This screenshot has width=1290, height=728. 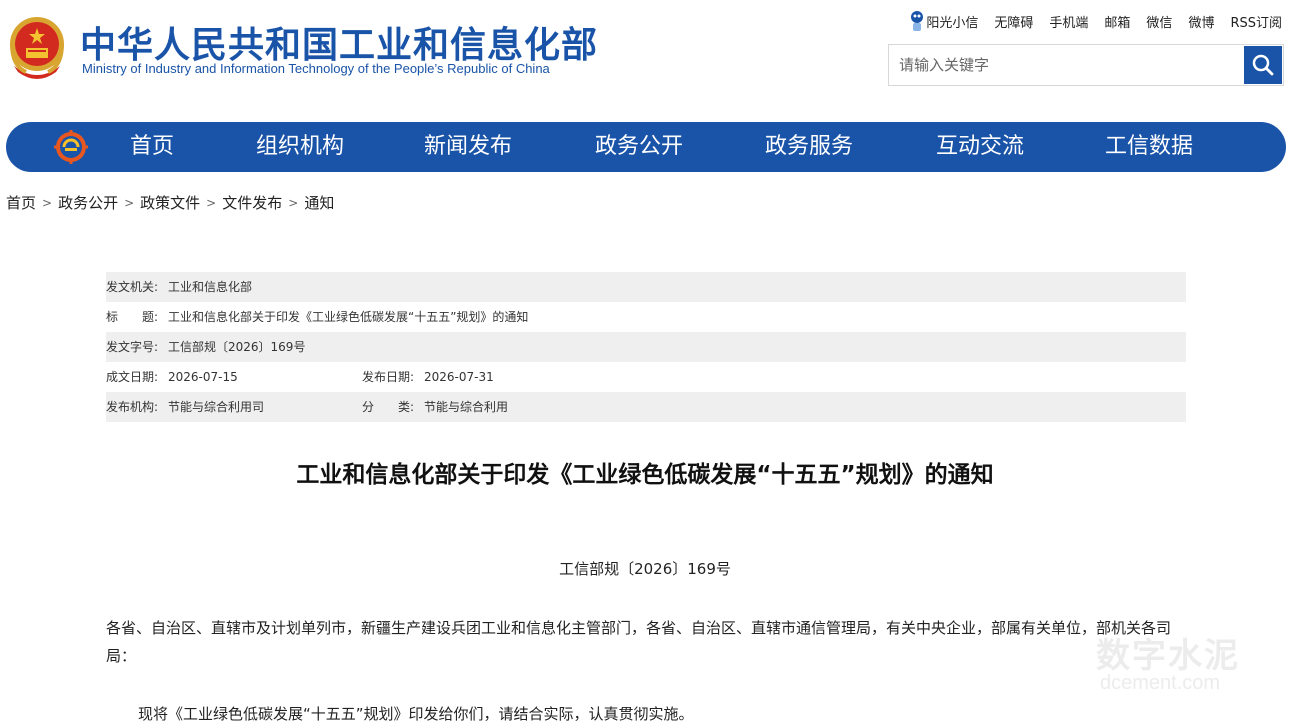 I want to click on issuer-label: 发文机关:, so click(x=132, y=287).